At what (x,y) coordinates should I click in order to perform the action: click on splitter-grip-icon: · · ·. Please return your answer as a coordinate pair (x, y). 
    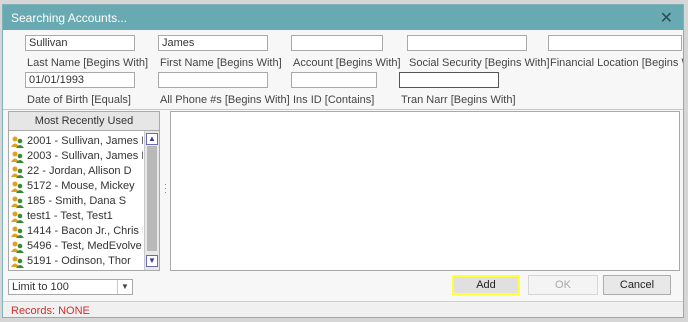
    Looking at the image, I should click on (165, 188).